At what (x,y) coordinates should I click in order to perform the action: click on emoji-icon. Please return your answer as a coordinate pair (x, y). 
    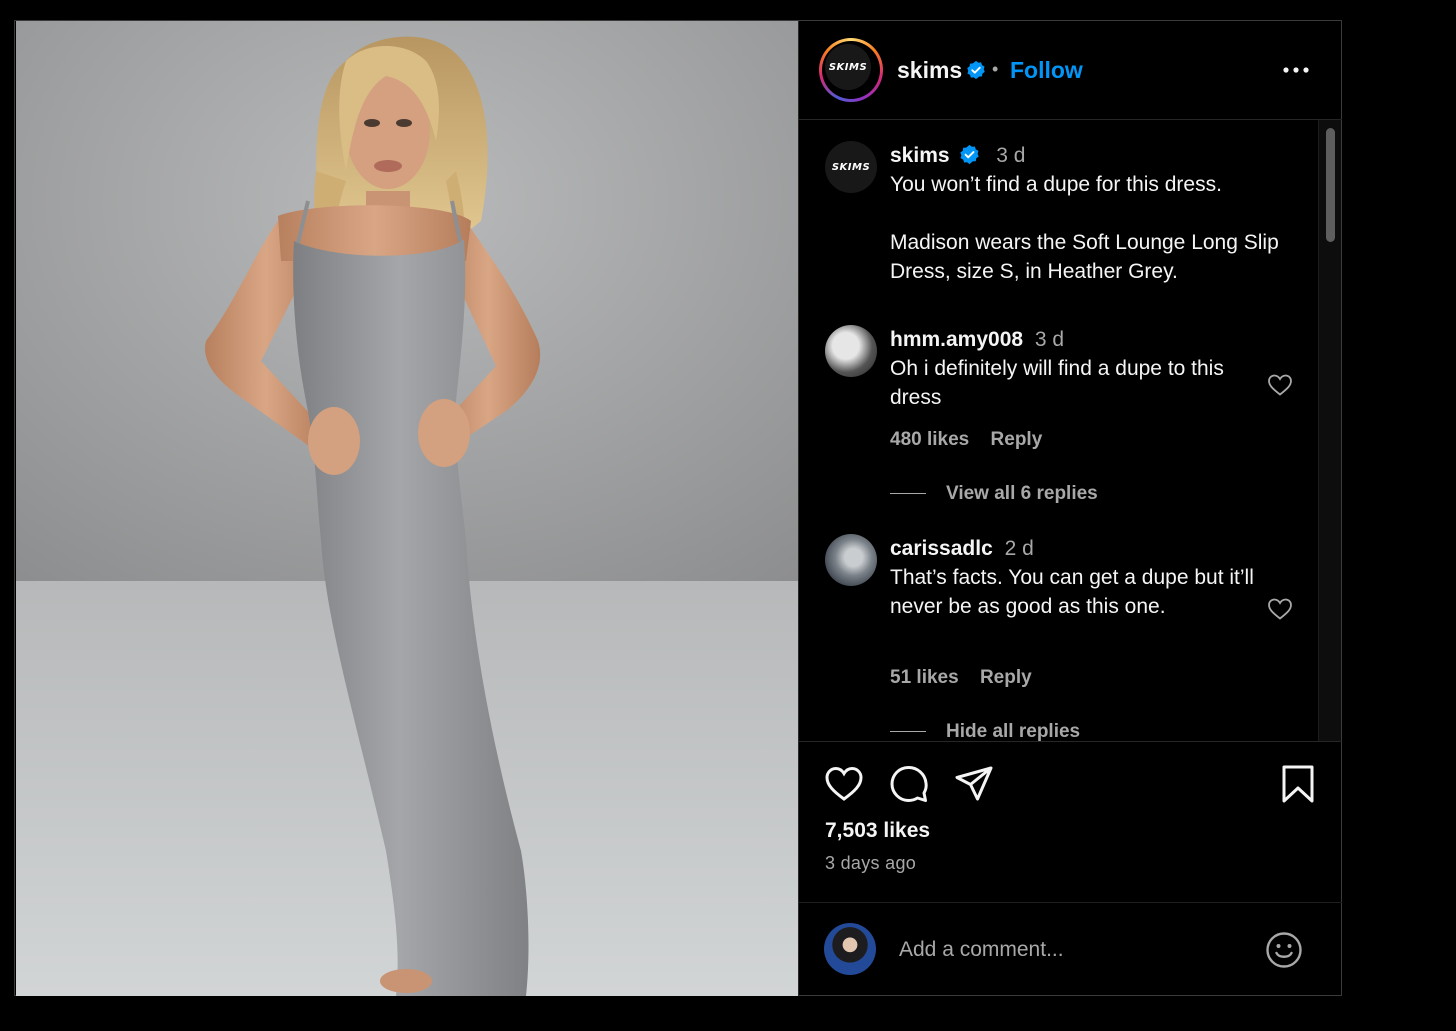
    Looking at the image, I should click on (1284, 950).